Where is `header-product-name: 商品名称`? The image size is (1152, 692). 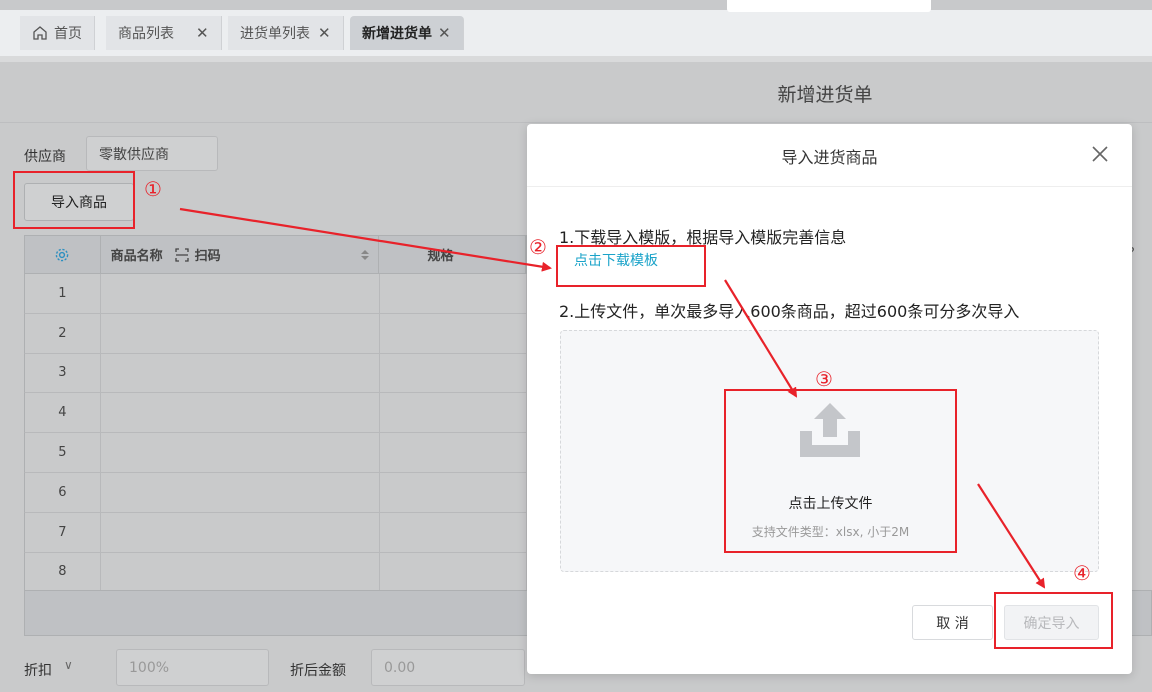 header-product-name: 商品名称 is located at coordinates (136, 256).